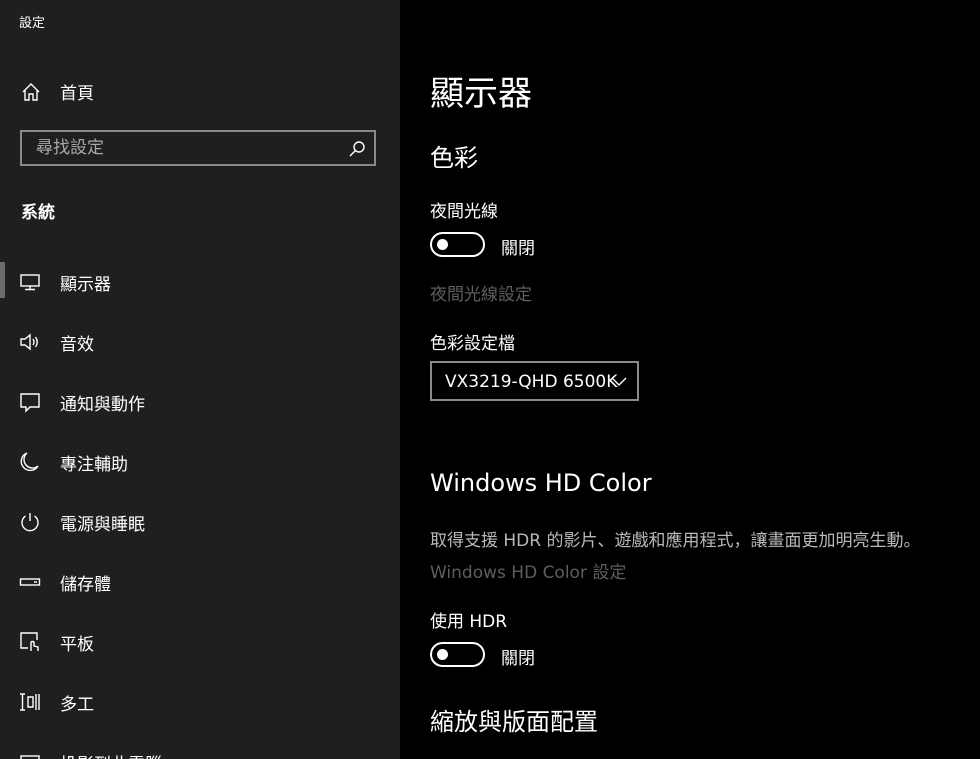  Describe the element at coordinates (528, 570) in the screenshot. I see `hd-color-settings-link: Windows HD Color 設定` at that location.